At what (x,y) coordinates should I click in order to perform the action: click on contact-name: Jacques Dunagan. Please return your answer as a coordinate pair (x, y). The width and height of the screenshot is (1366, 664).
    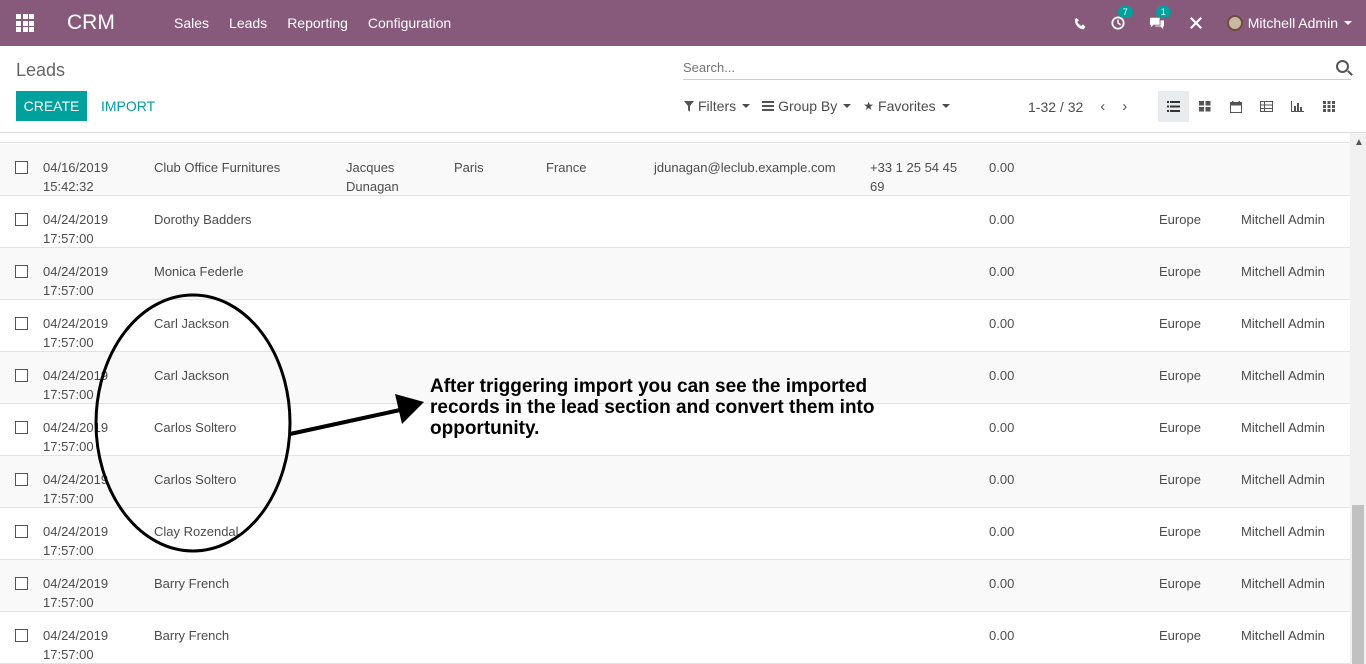
    Looking at the image, I should click on (372, 177).